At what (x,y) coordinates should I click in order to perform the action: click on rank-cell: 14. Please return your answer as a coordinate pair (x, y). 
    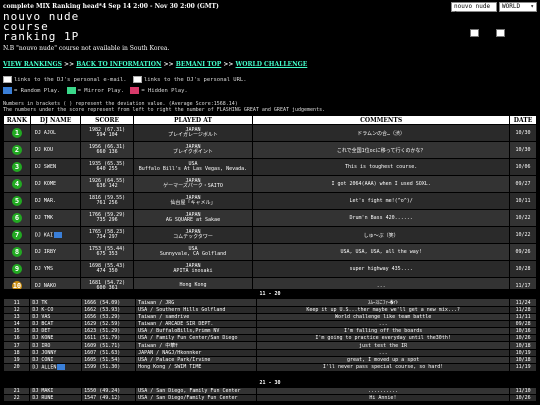
    Looking at the image, I should click on (16, 324).